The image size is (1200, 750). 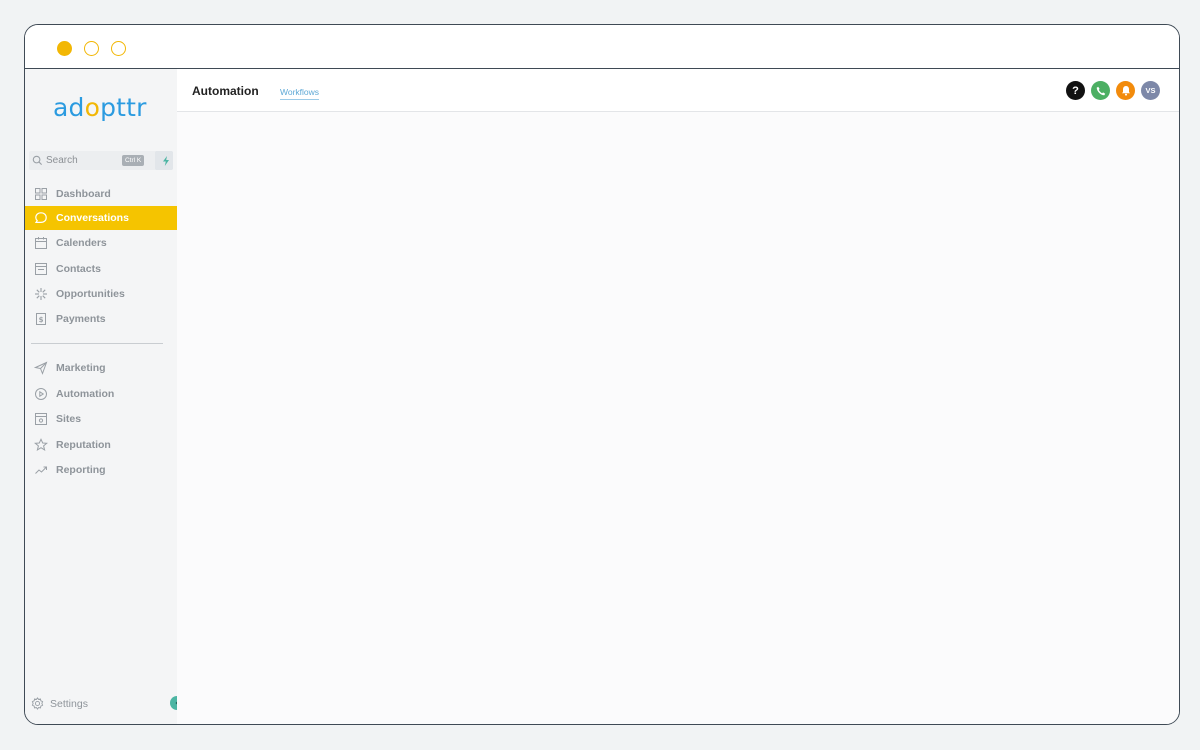 I want to click on logo: adopttr, so click(x=100, y=107).